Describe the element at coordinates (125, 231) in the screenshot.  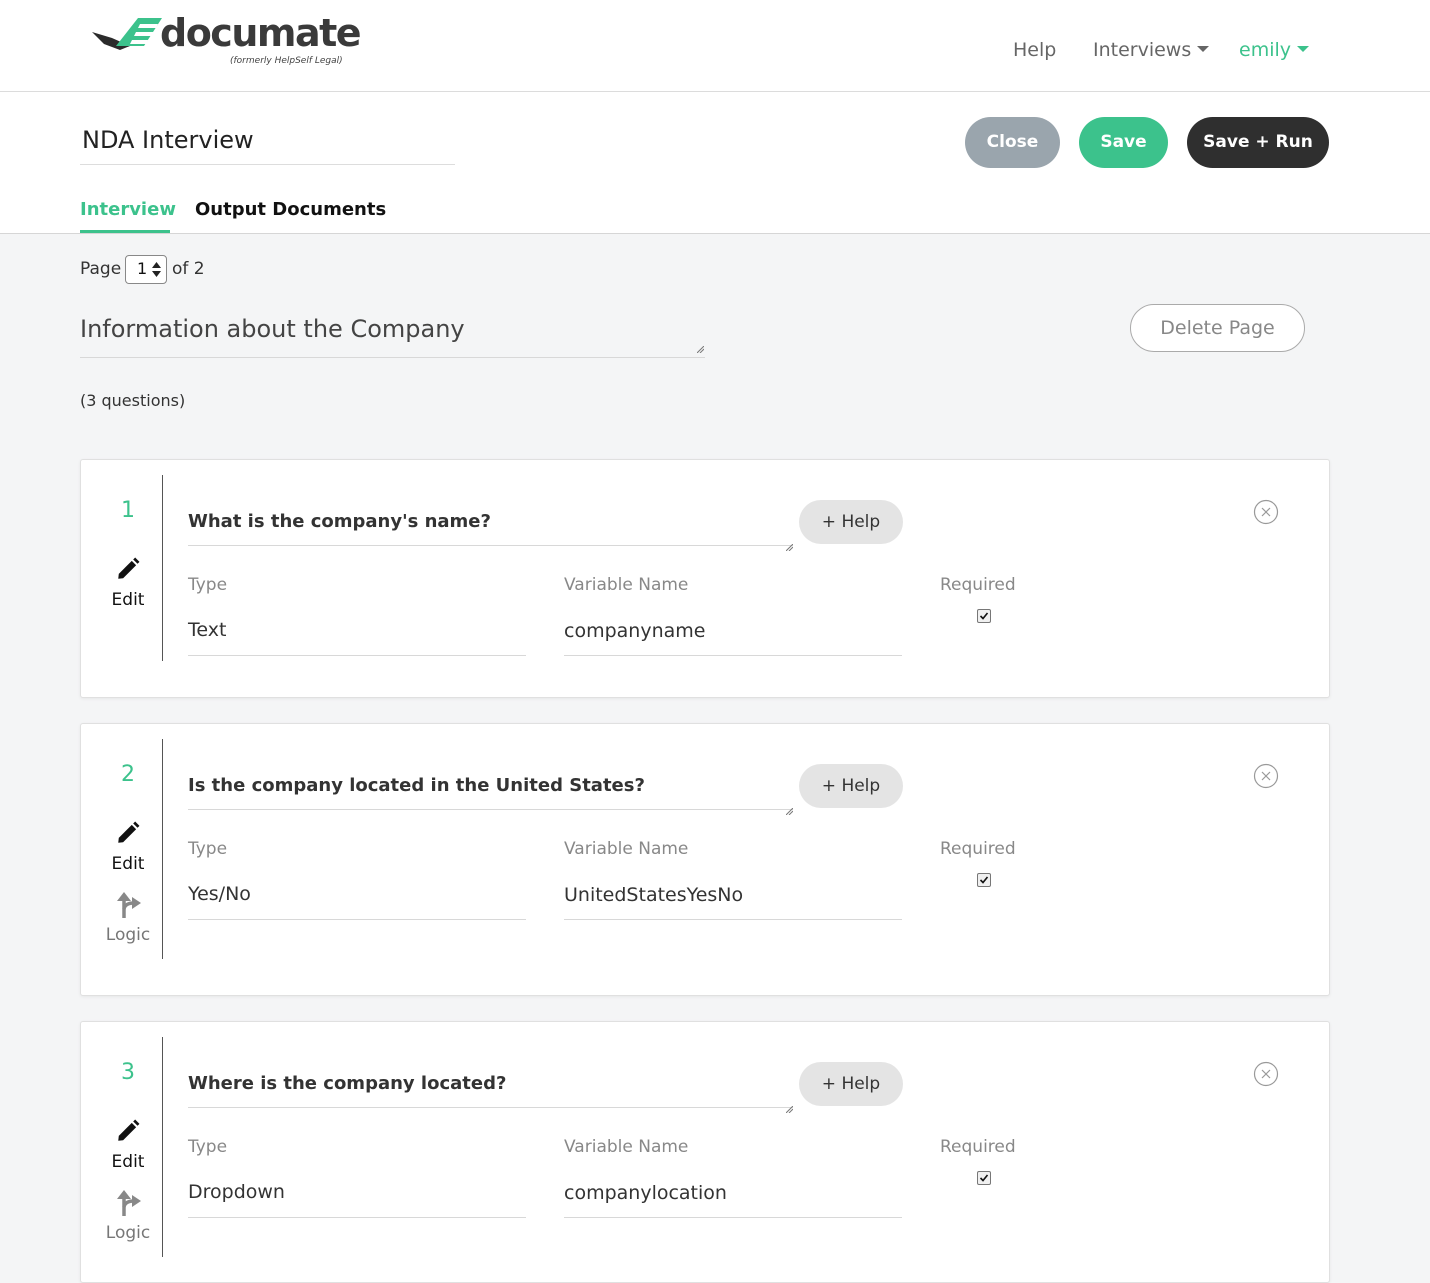
I see `active-tab-indicator` at that location.